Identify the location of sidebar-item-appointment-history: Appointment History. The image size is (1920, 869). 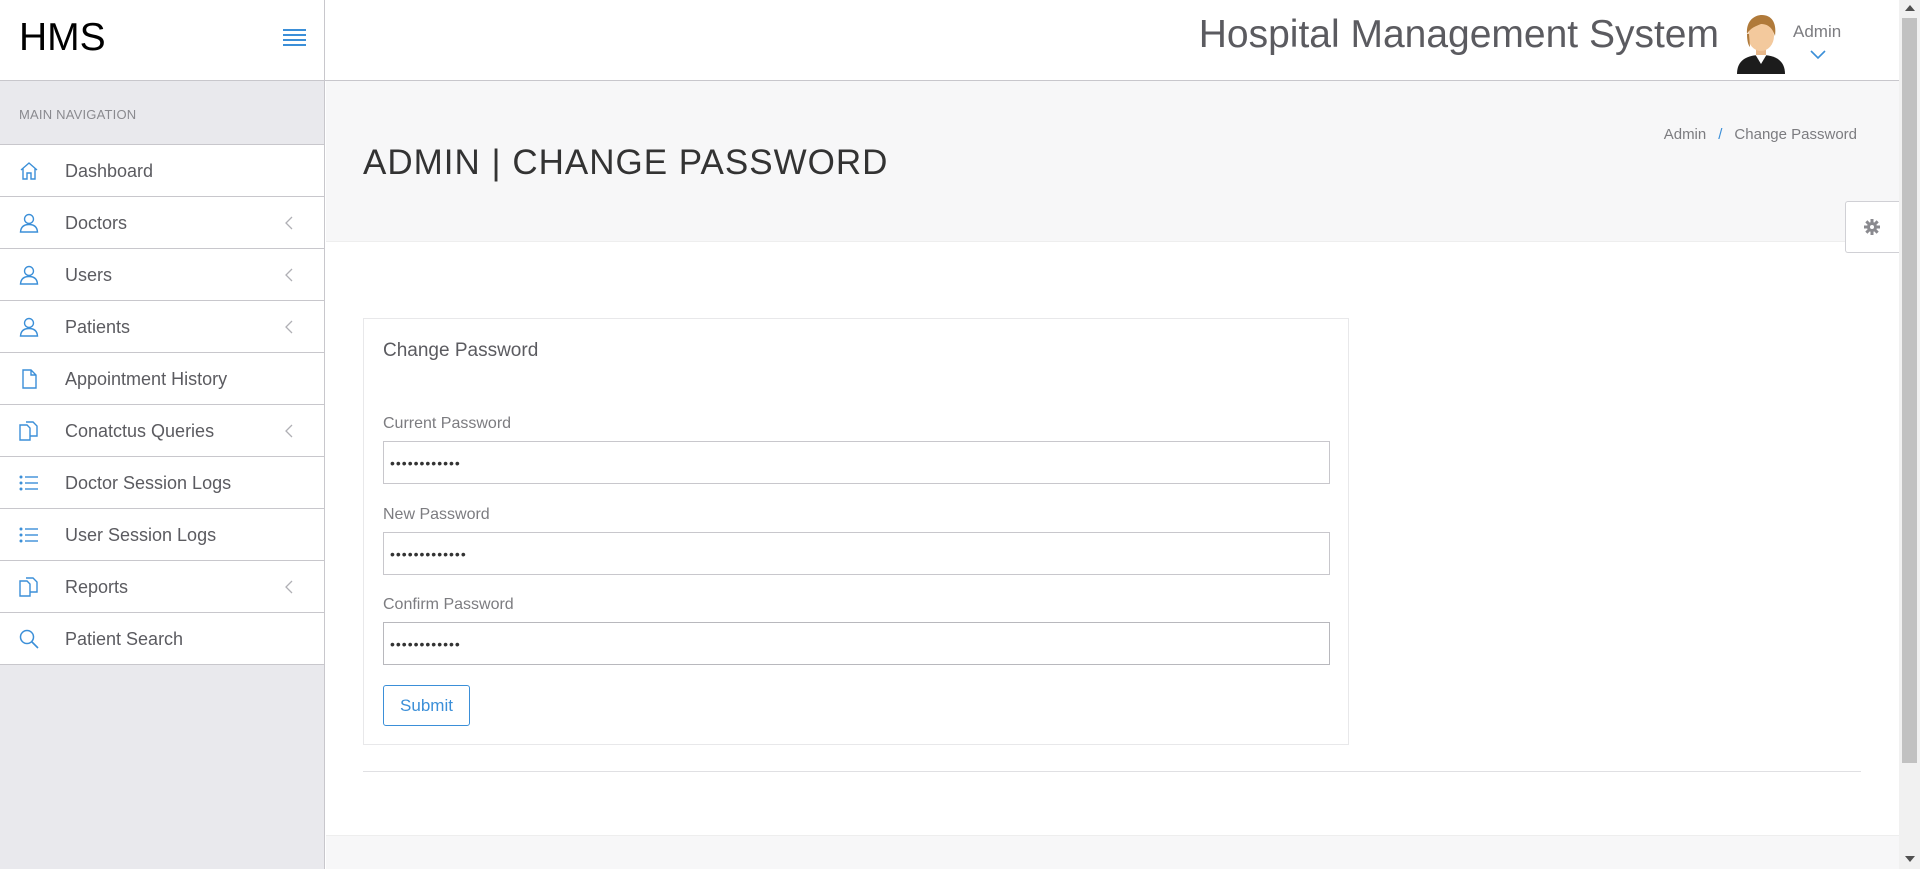
(162, 379).